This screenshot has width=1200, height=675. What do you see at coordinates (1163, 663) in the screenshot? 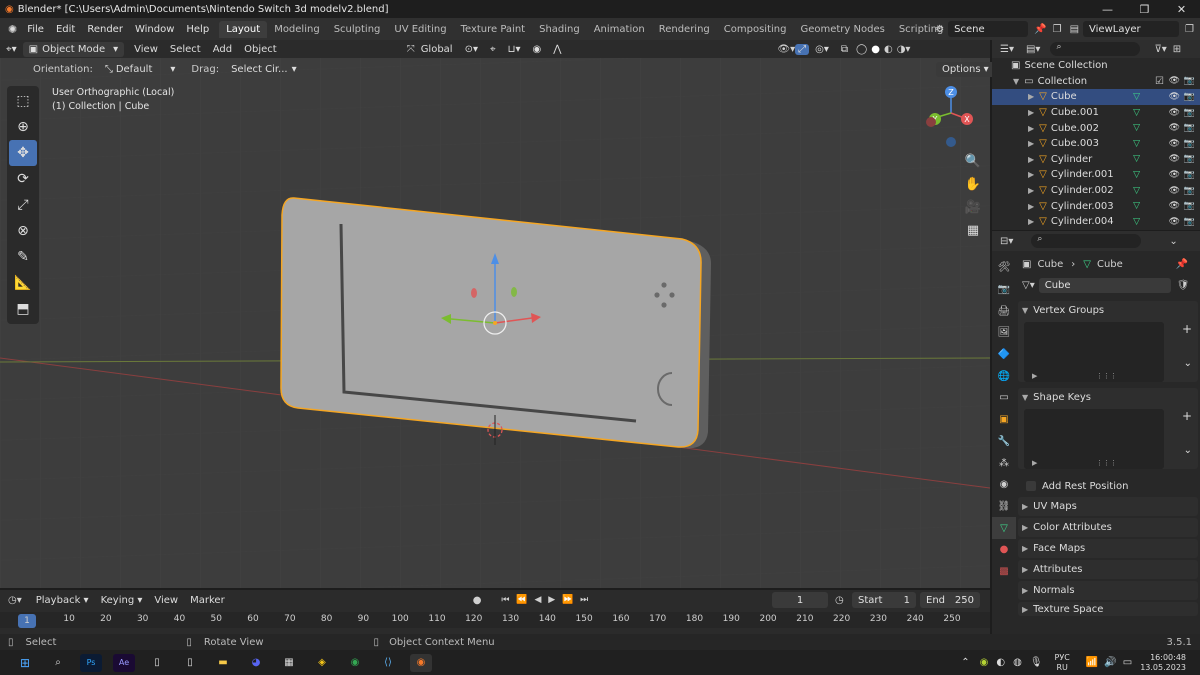
I see `clock: 16:00:48 13.05.2023` at bounding box center [1163, 663].